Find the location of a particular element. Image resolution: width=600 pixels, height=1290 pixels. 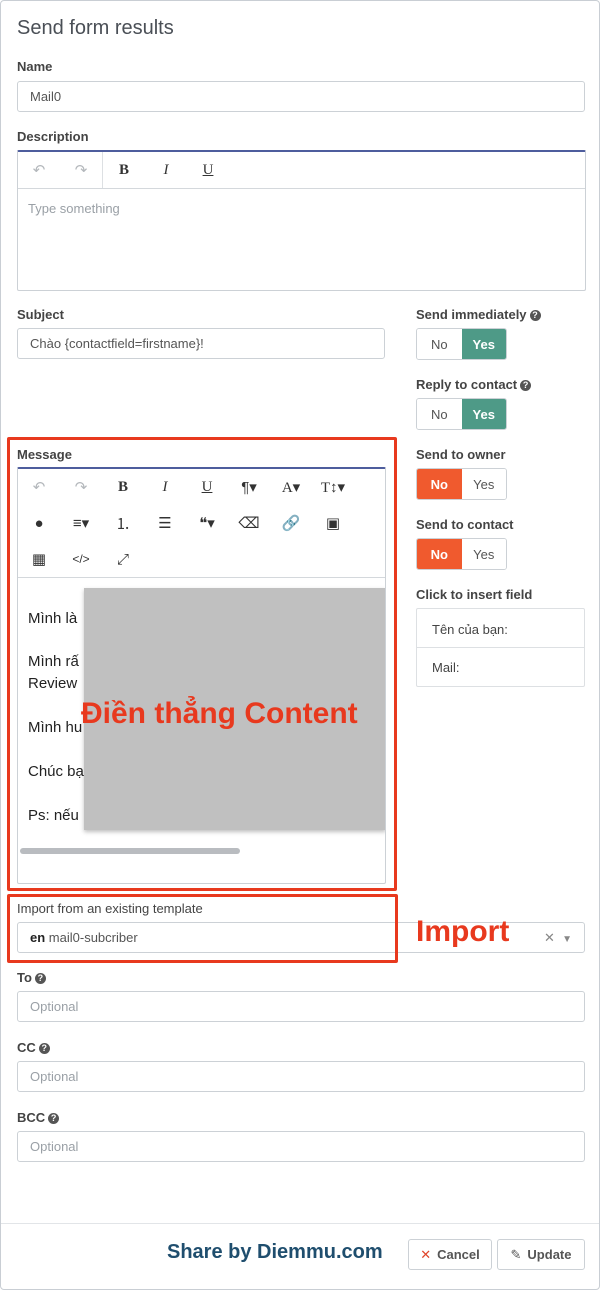

cc-input: Optional is located at coordinates (301, 1076).